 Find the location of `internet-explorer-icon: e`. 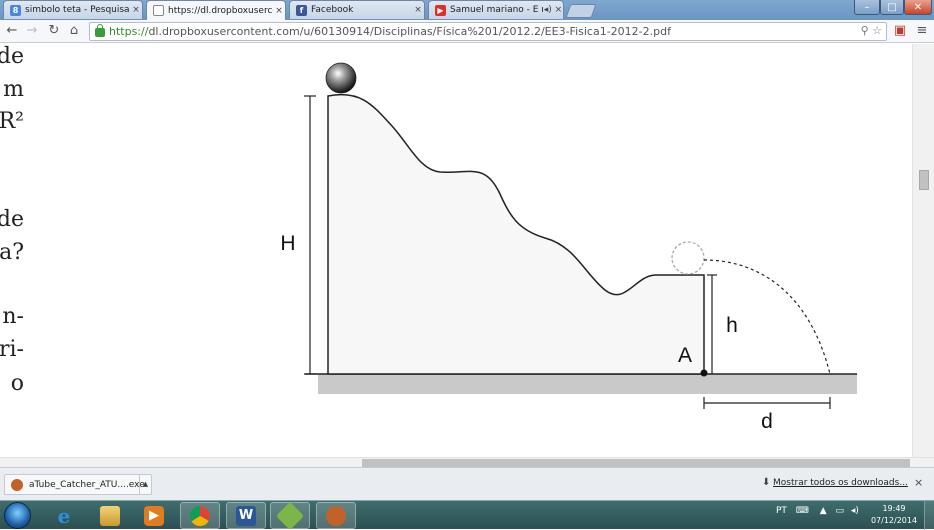

internet-explorer-icon: e is located at coordinates (64, 515).